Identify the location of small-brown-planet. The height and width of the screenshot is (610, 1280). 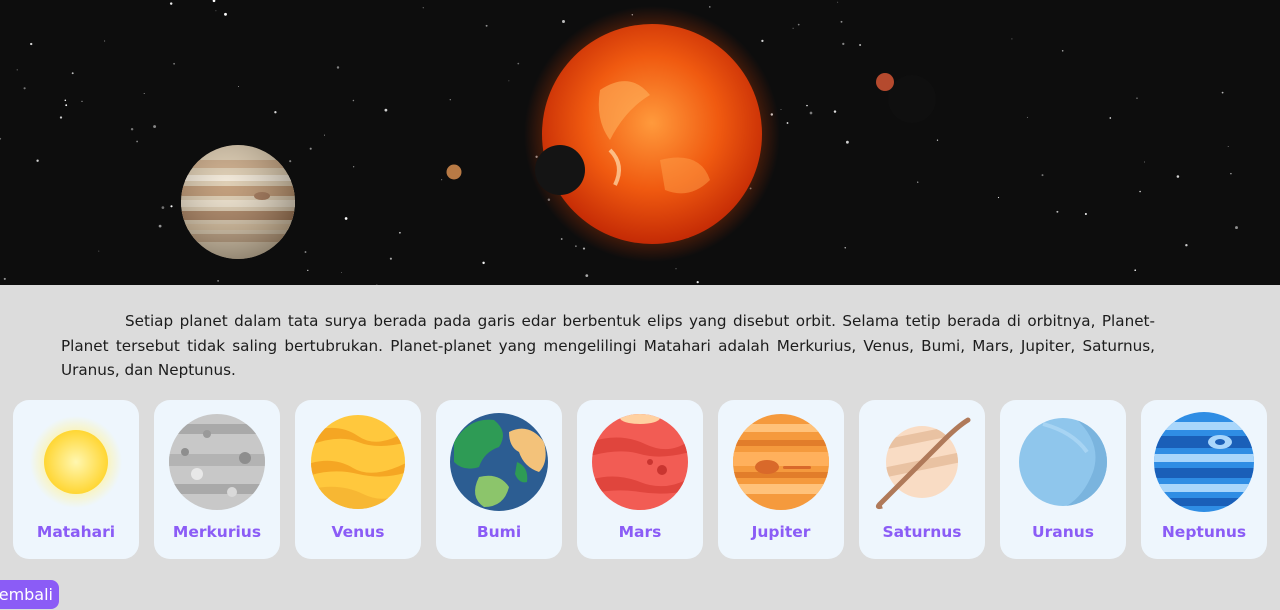
(454, 172).